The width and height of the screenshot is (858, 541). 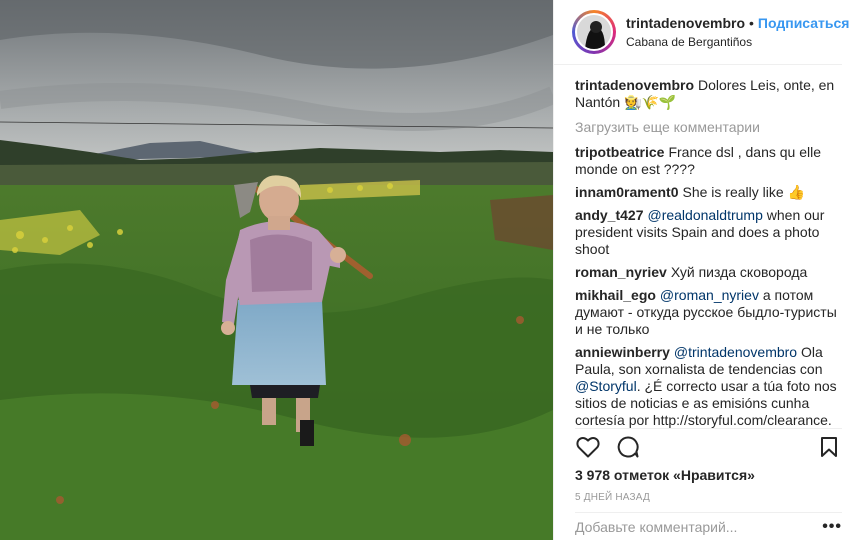 I want to click on post-location: Cabana de Bergantiños, so click(x=737, y=43).